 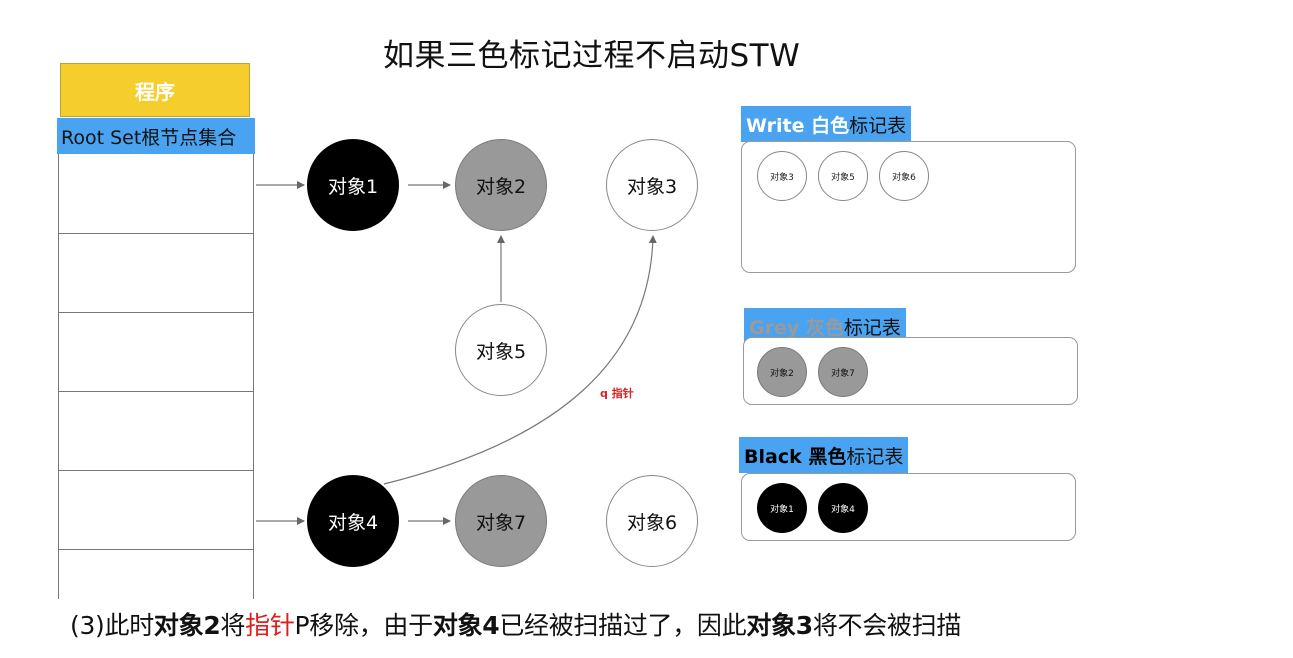 I want to click on white-item: 对象6, so click(x=904, y=176).